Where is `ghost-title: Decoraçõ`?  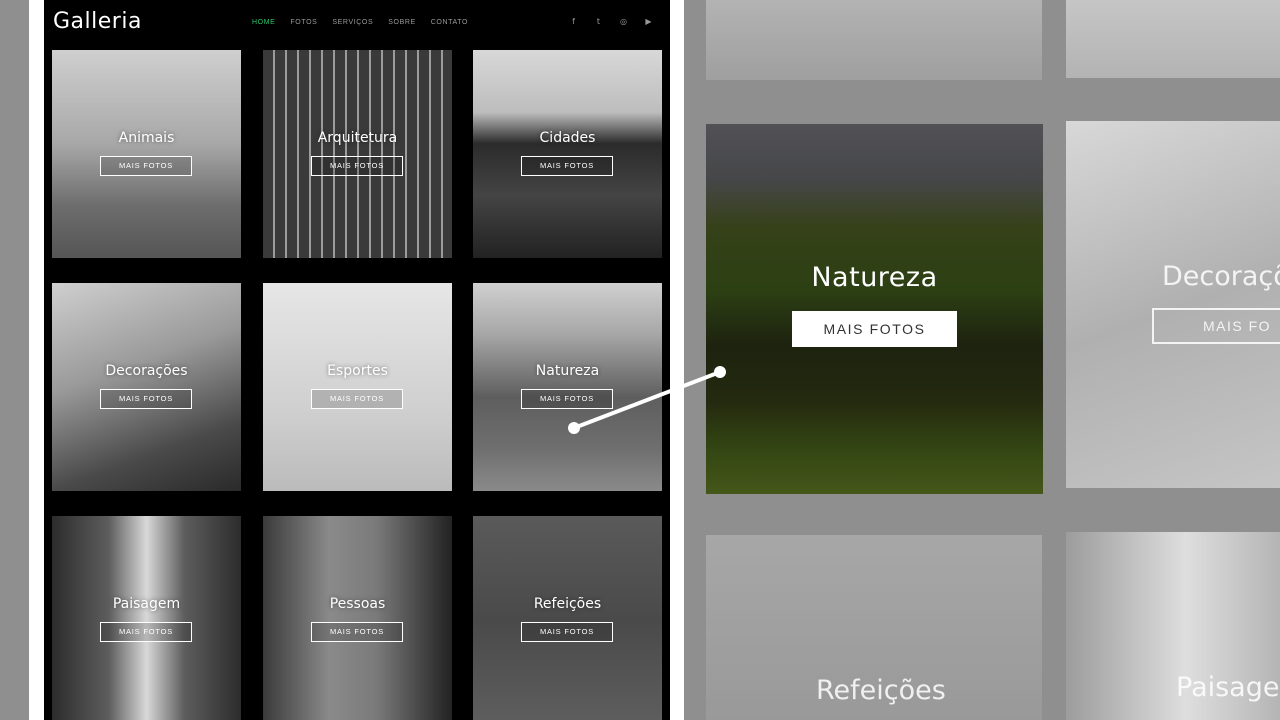 ghost-title: Decoraçõ is located at coordinates (1221, 276).